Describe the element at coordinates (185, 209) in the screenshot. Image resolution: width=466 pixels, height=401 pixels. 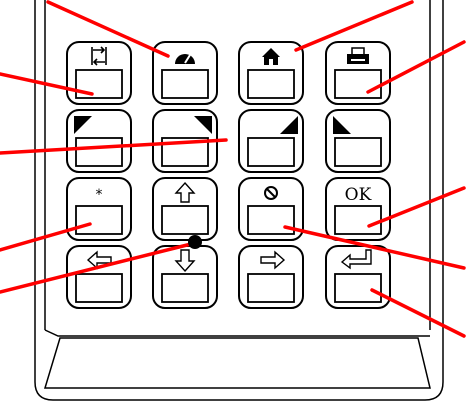
I see `key-up` at that location.